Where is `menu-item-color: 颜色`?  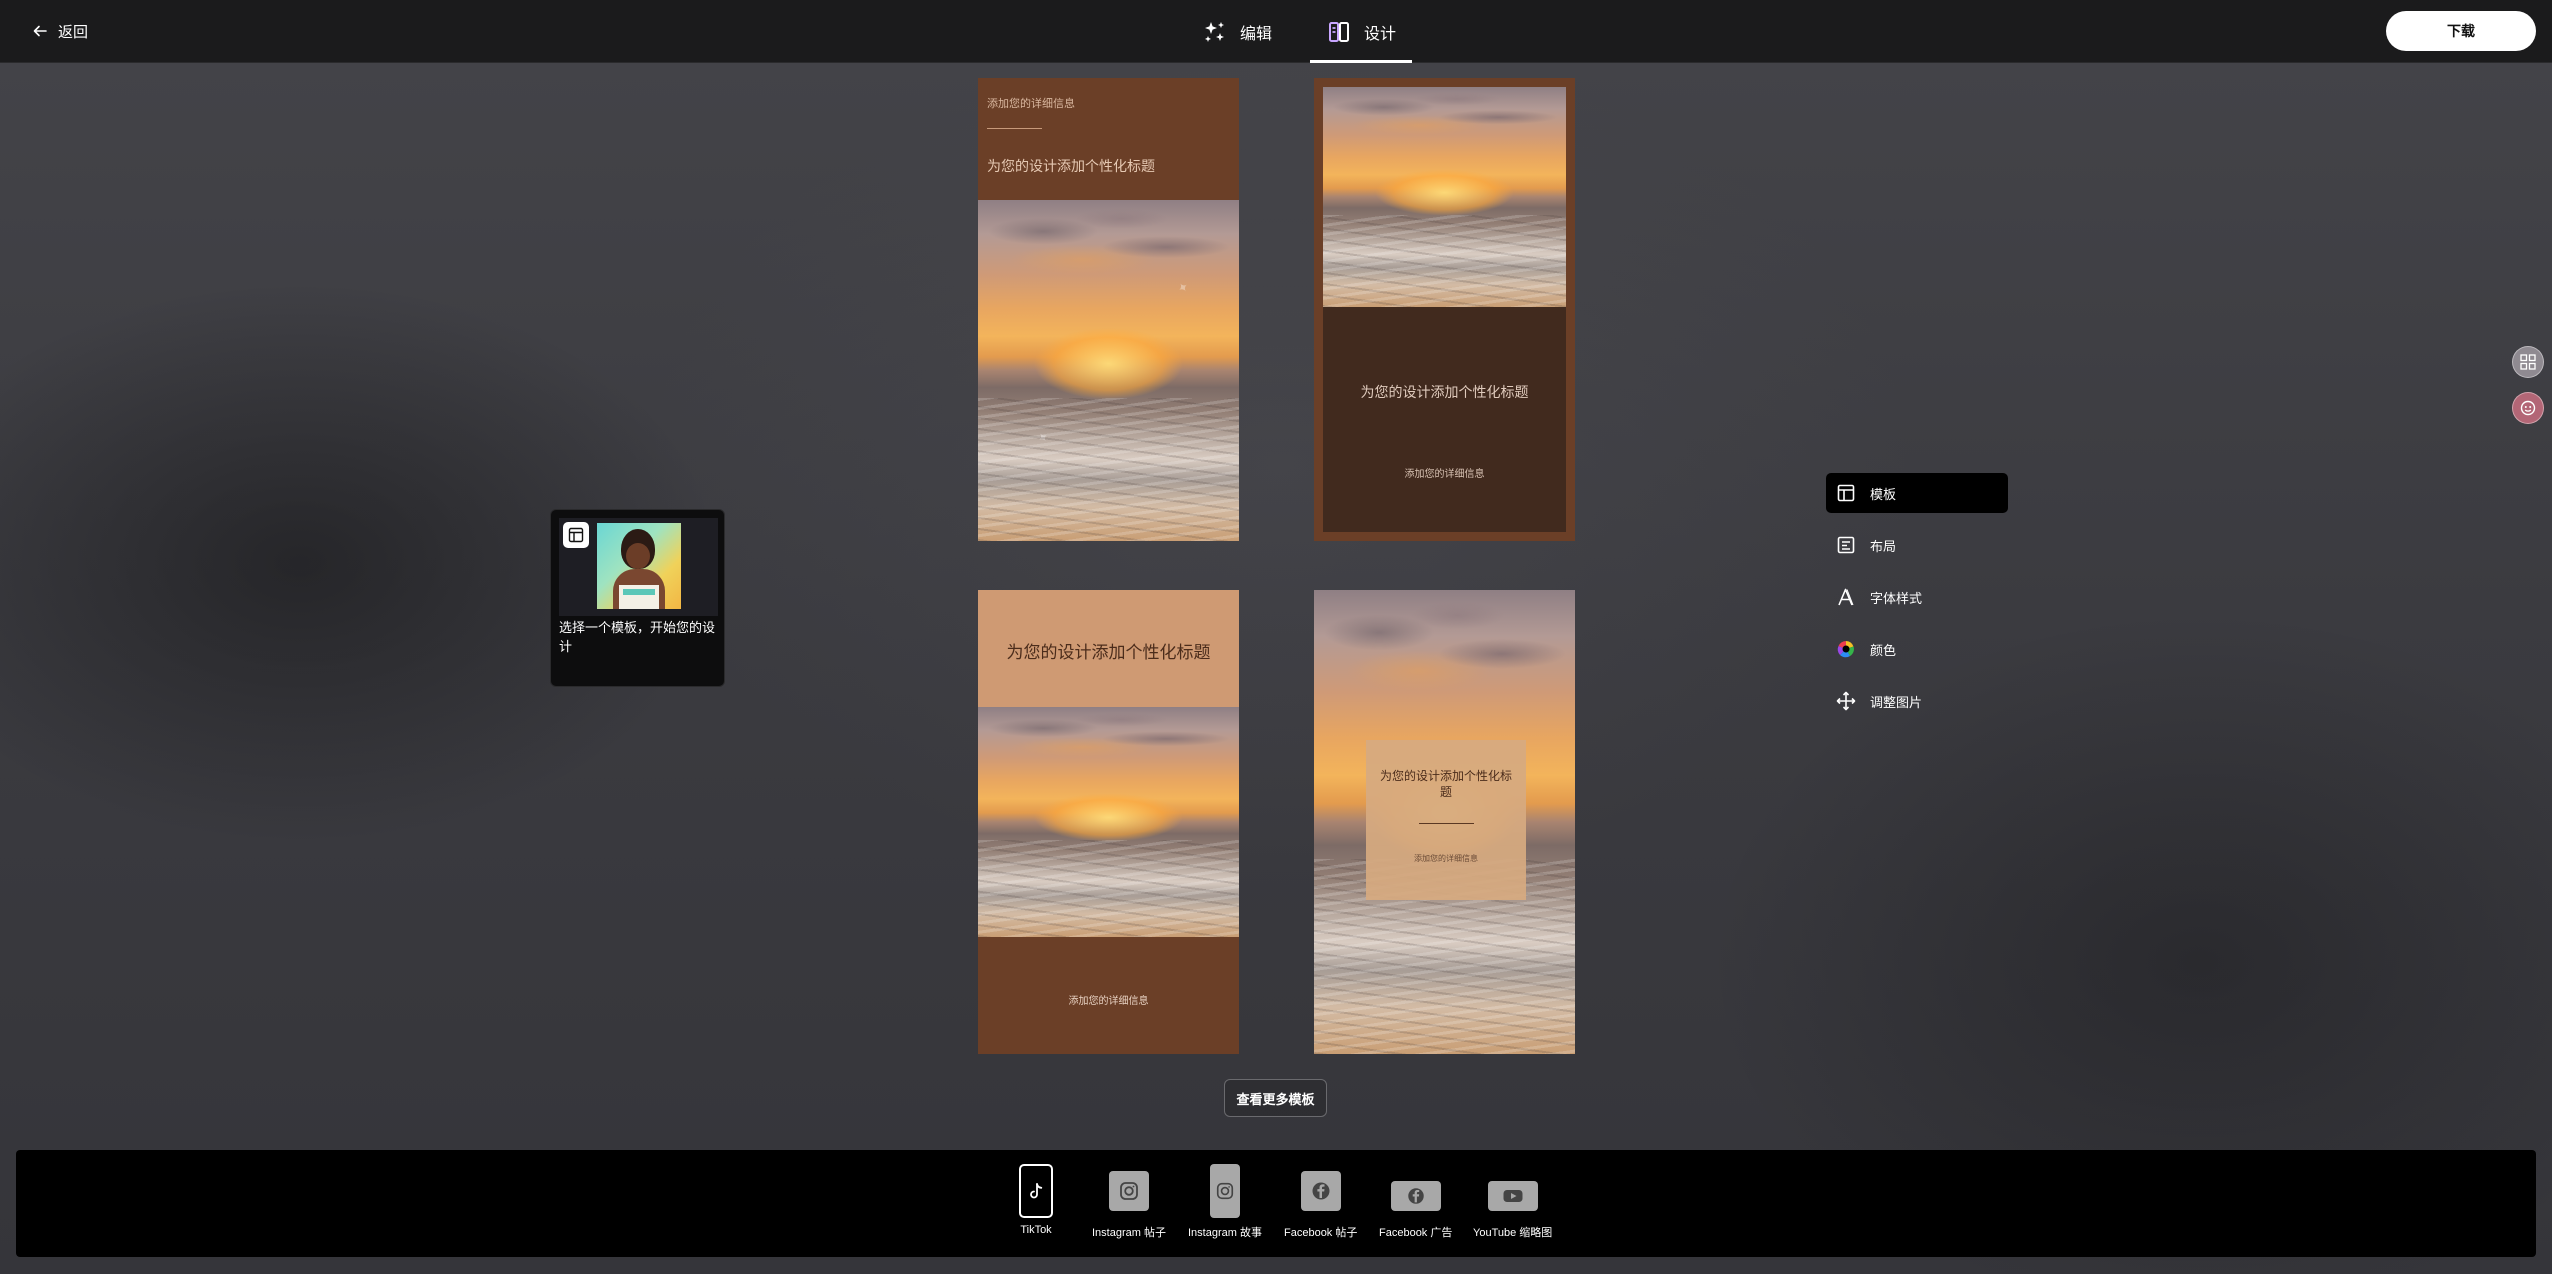
menu-item-color: 颜色 is located at coordinates (1917, 649).